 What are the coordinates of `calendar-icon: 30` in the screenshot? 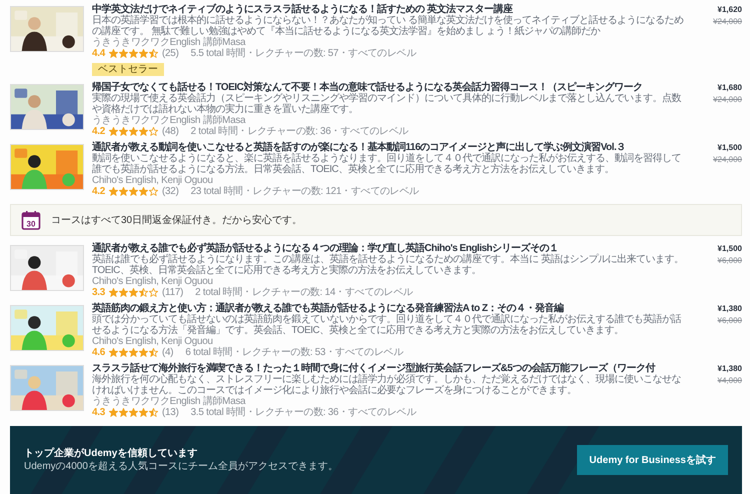 It's located at (31, 220).